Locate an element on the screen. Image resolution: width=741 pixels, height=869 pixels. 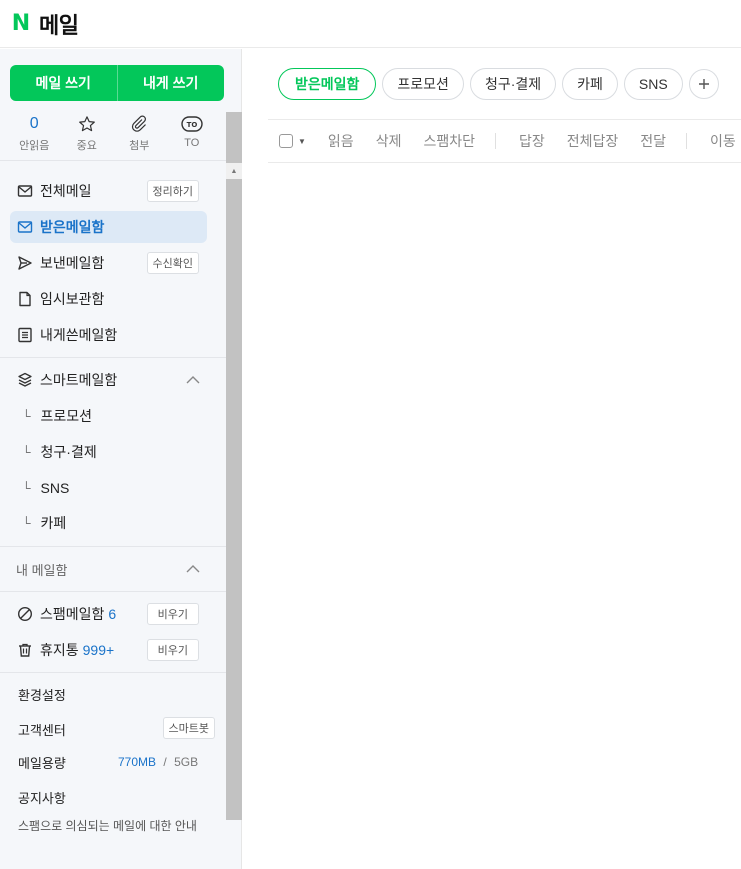
storage-usage: 770MB / 5GB is located at coordinates (158, 762).